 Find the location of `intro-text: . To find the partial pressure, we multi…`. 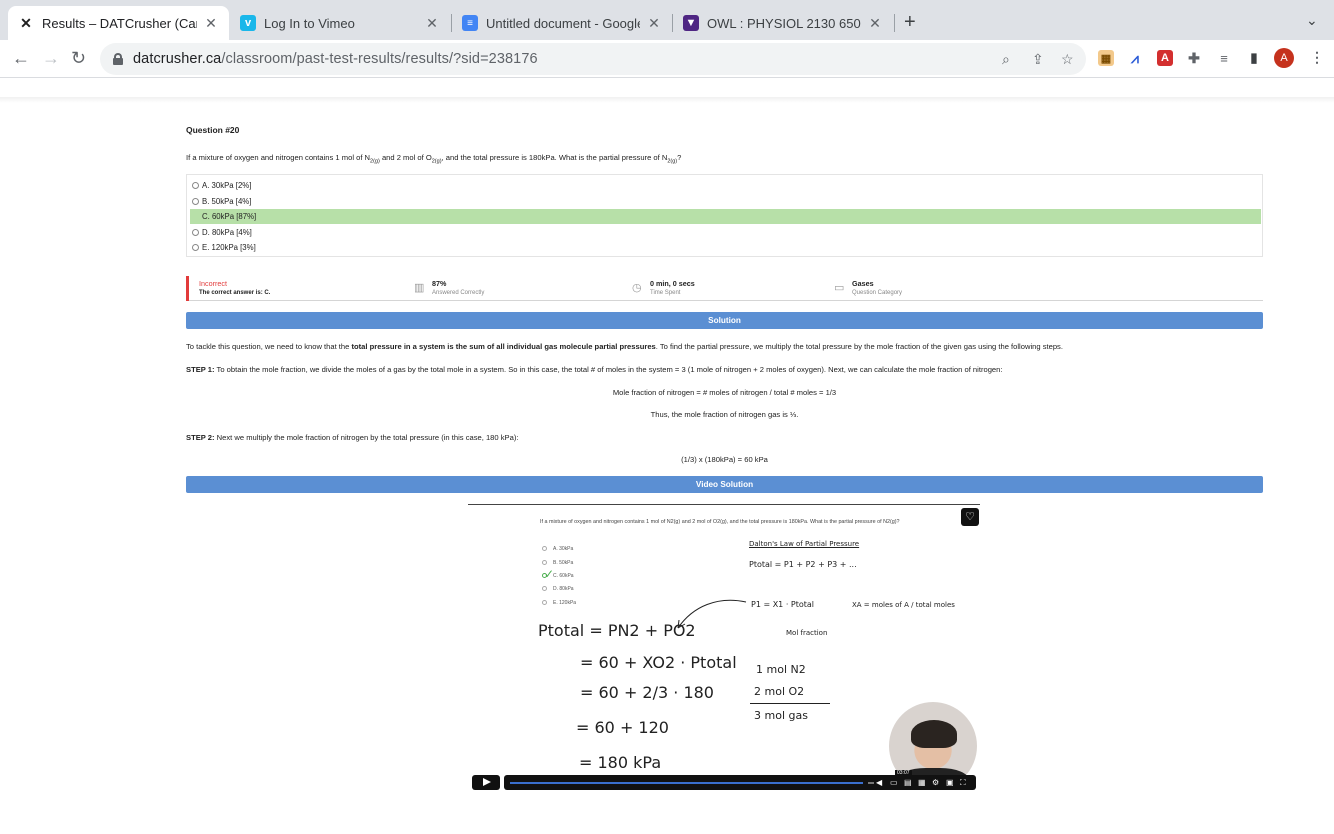

intro-text: . To find the partial pressure, we multi… is located at coordinates (859, 346).